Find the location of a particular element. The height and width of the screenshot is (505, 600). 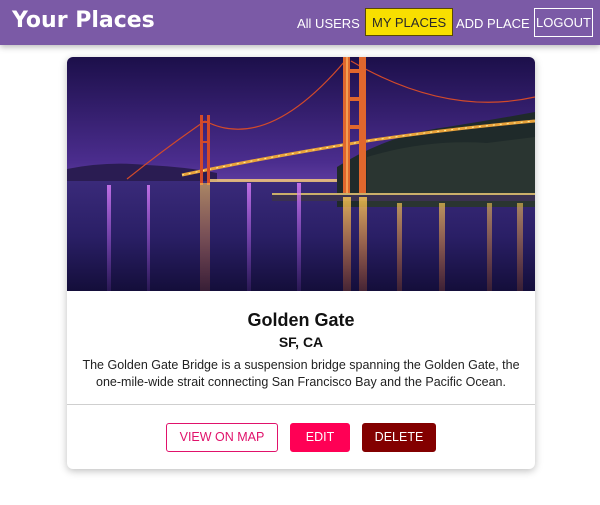

place-location: SF, CA is located at coordinates (301, 342).